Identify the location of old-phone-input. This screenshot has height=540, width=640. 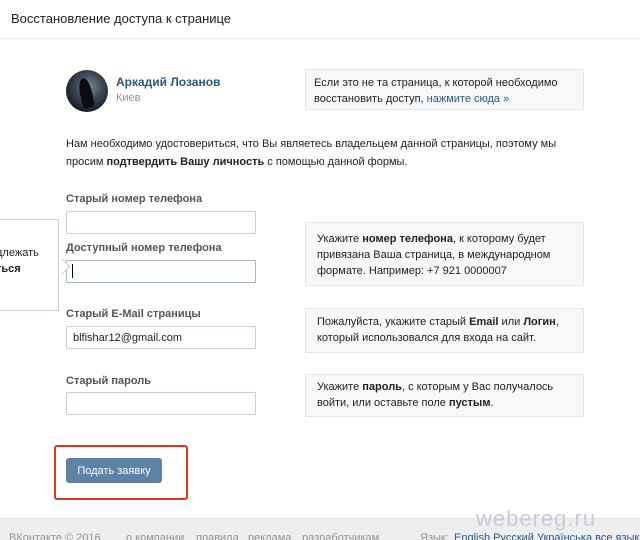
(161, 222).